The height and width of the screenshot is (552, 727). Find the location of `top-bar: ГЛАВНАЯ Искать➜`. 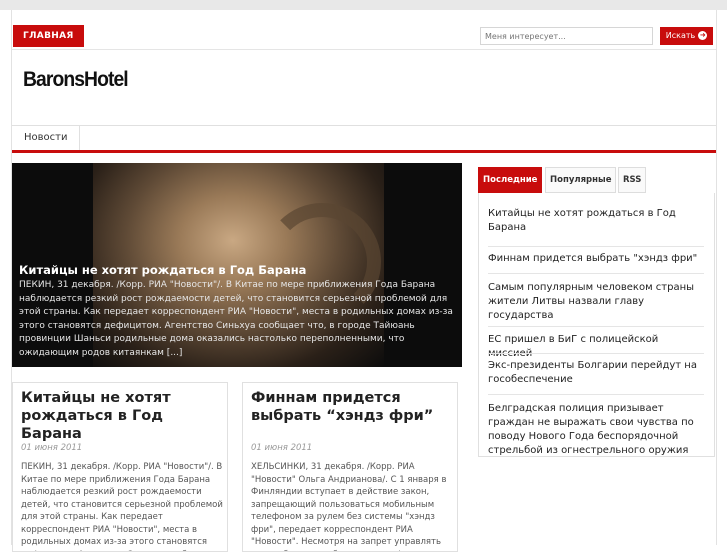

top-bar: ГЛАВНАЯ Искать➜ is located at coordinates (364, 36).